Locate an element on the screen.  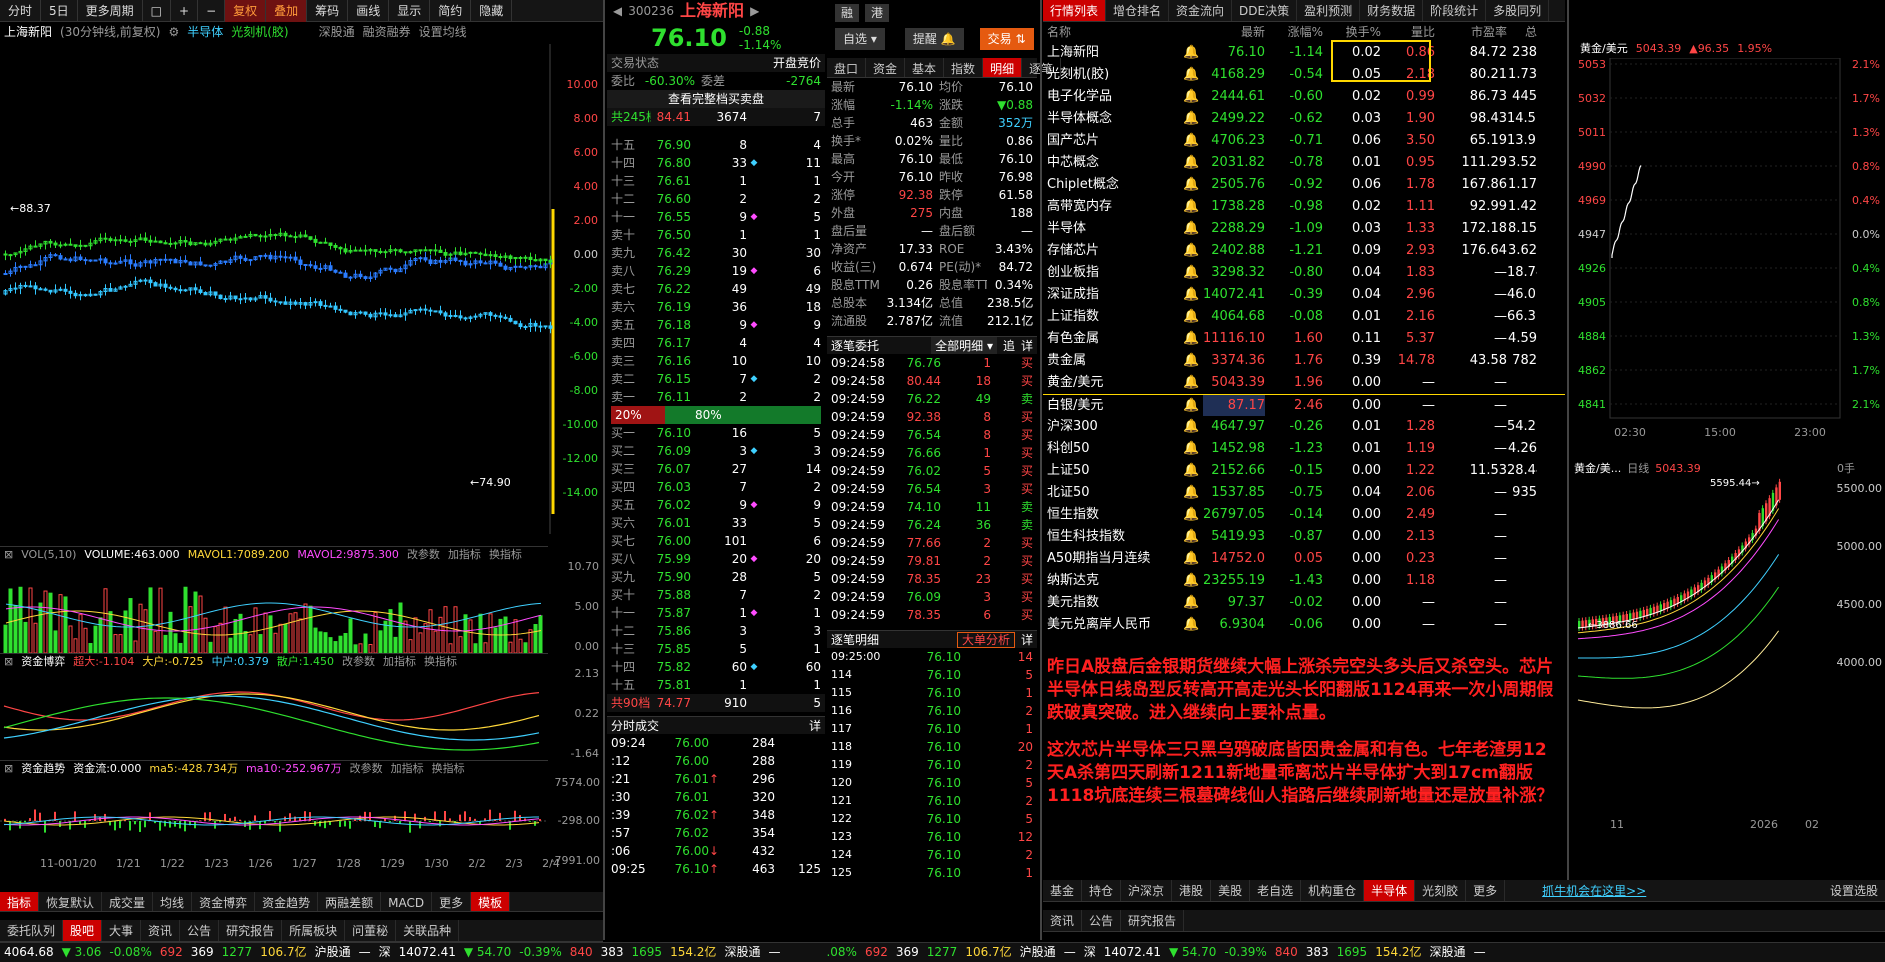
indicator-tab-4: 资金博弈 is located at coordinates (224, 901).